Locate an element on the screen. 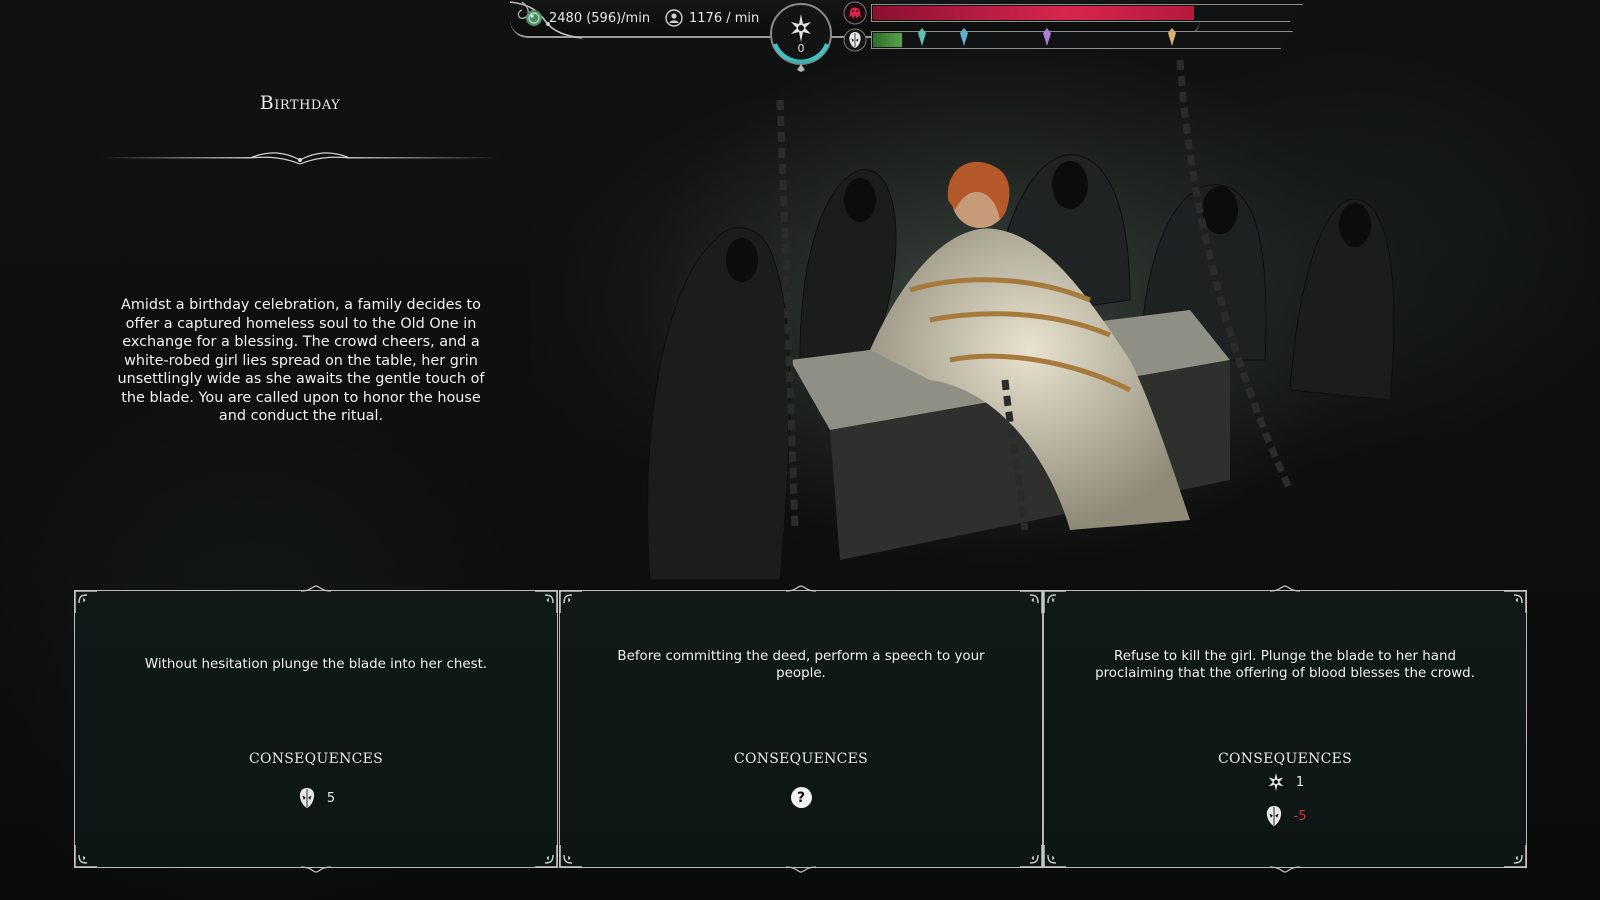  question-icon: ? is located at coordinates (801, 797).